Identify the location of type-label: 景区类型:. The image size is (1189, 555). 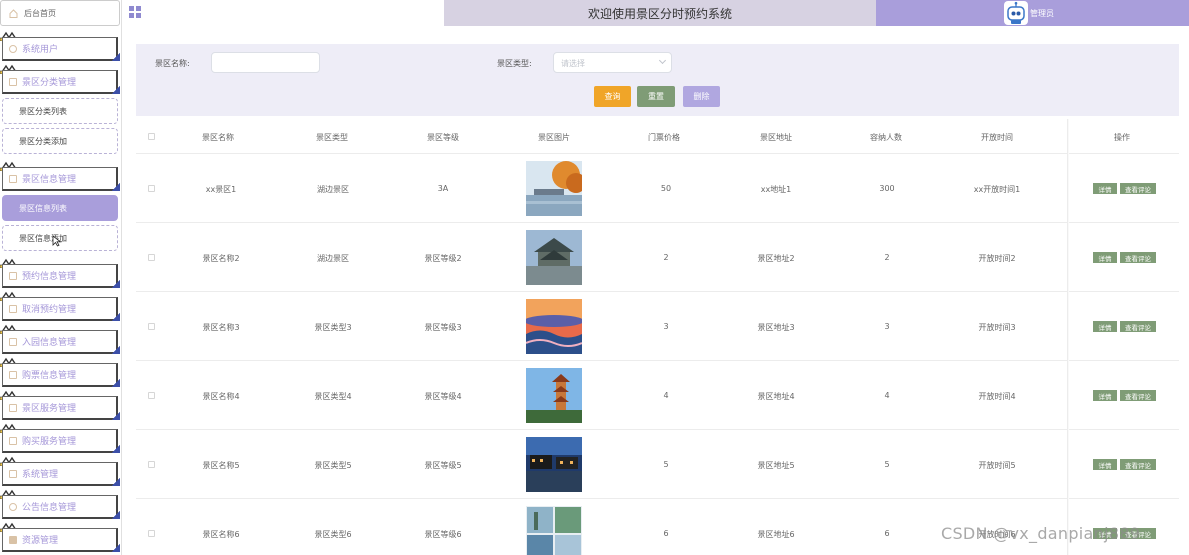
(514, 63).